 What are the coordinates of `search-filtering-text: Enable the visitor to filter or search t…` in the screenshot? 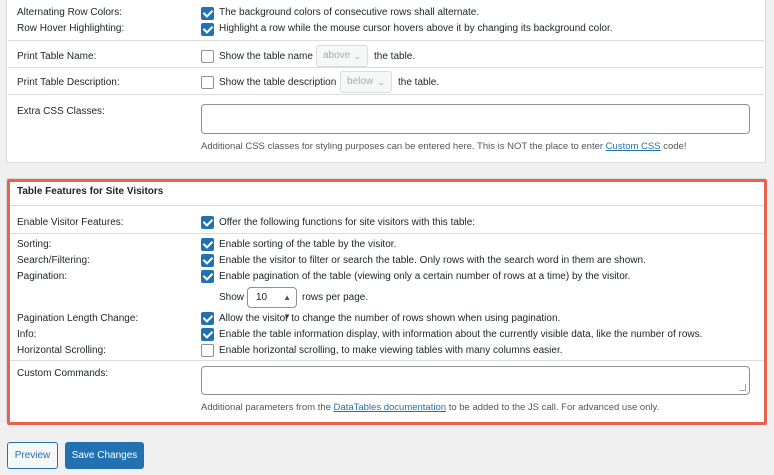 It's located at (432, 260).